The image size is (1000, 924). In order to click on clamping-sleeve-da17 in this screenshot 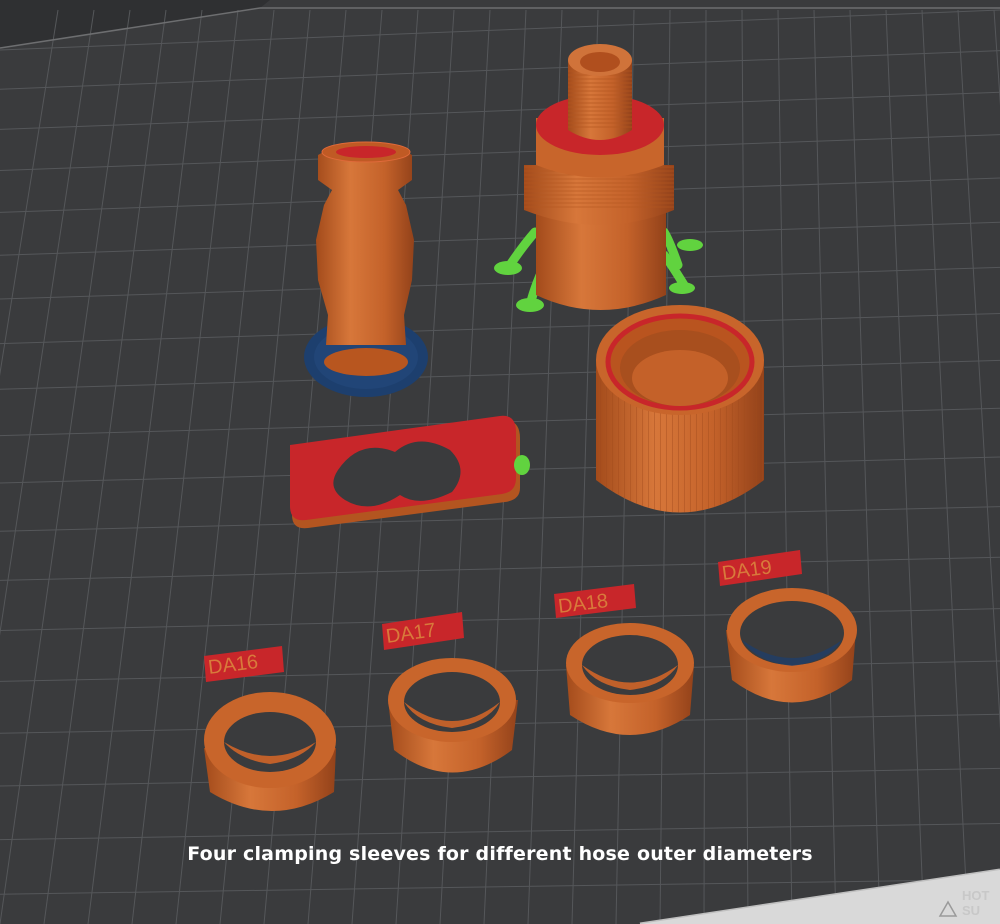, I will do `click(453, 715)`.